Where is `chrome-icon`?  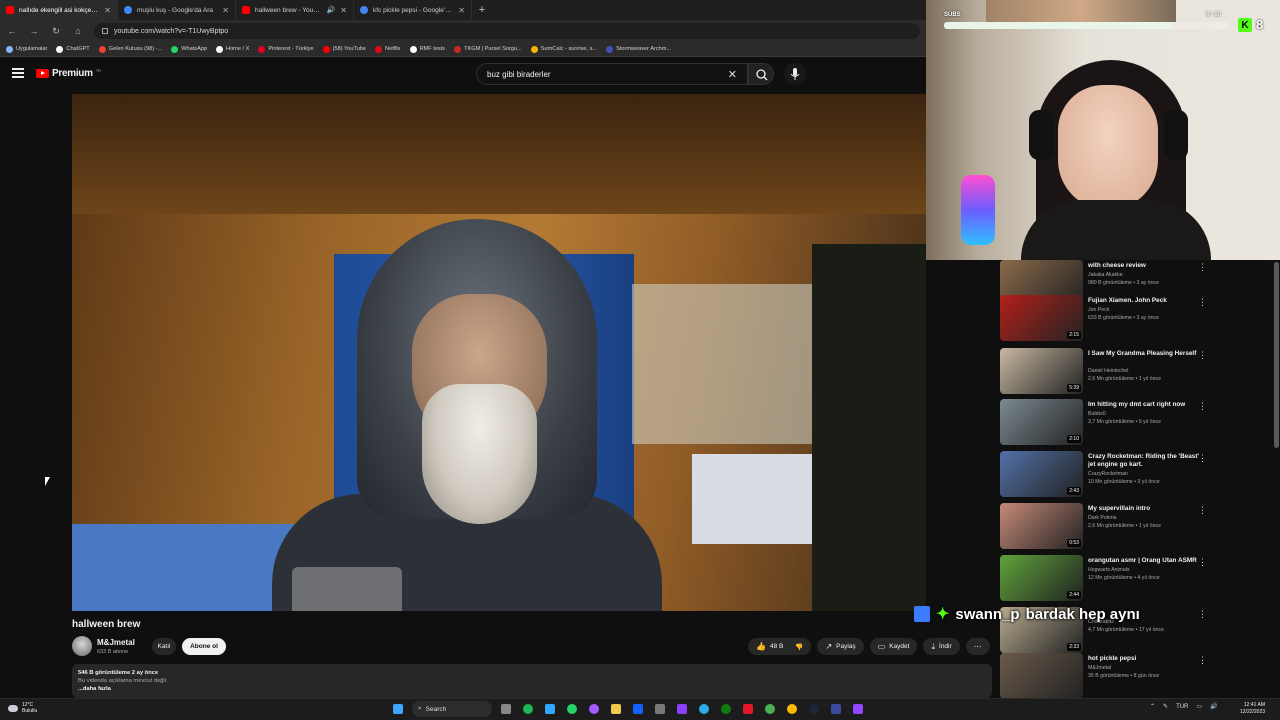
chrome-icon is located at coordinates (770, 709).